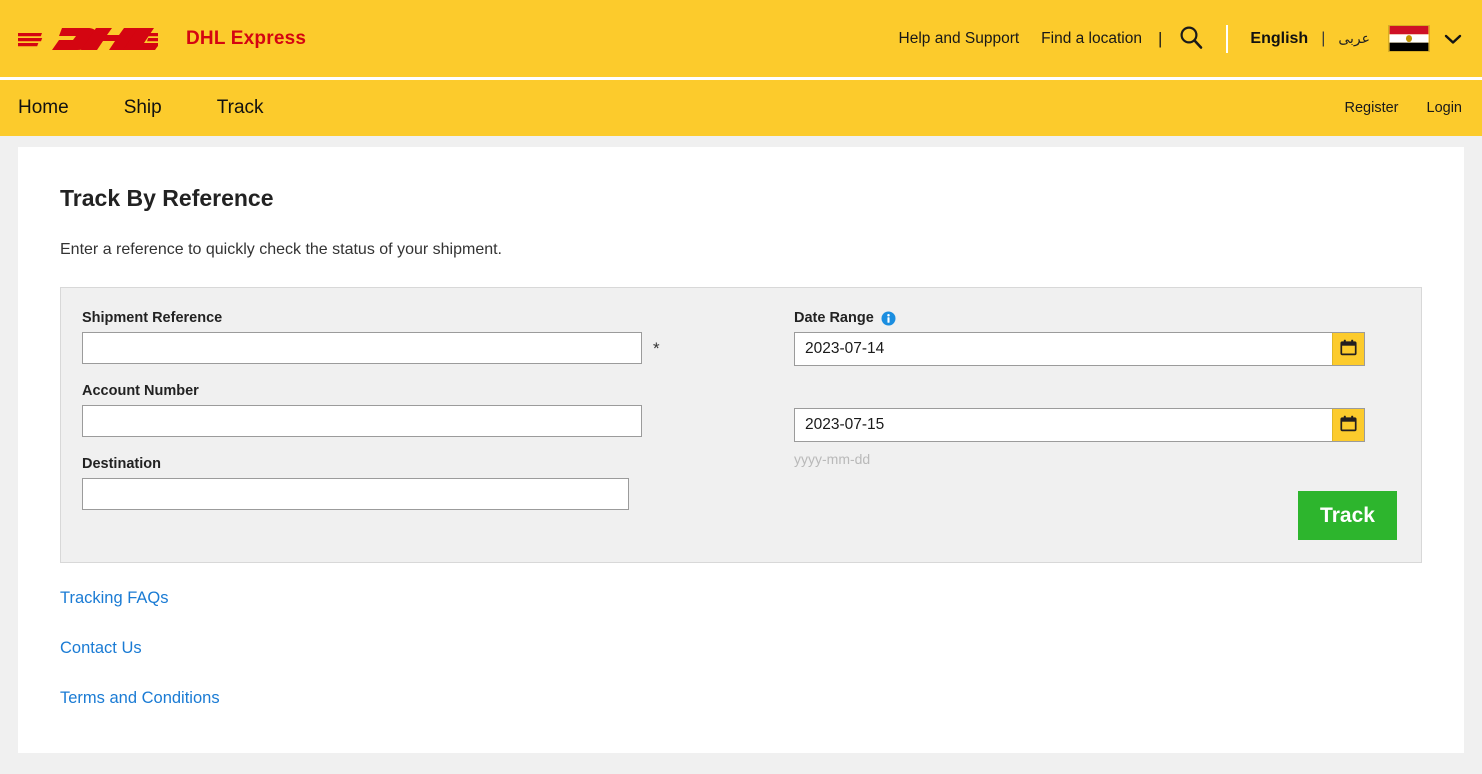  Describe the element at coordinates (152, 318) in the screenshot. I see `shipment-reference-label: Shipment Reference` at that location.